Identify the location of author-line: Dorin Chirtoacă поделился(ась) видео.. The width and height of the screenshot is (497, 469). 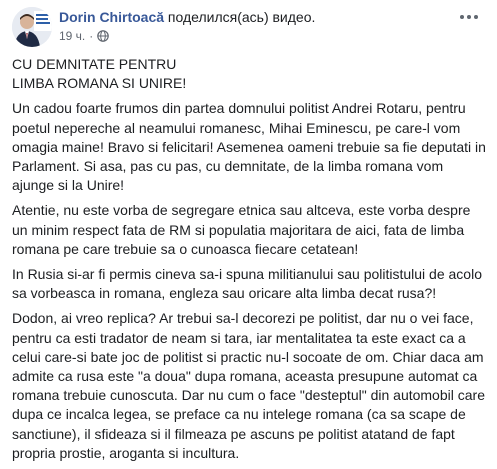
(187, 17).